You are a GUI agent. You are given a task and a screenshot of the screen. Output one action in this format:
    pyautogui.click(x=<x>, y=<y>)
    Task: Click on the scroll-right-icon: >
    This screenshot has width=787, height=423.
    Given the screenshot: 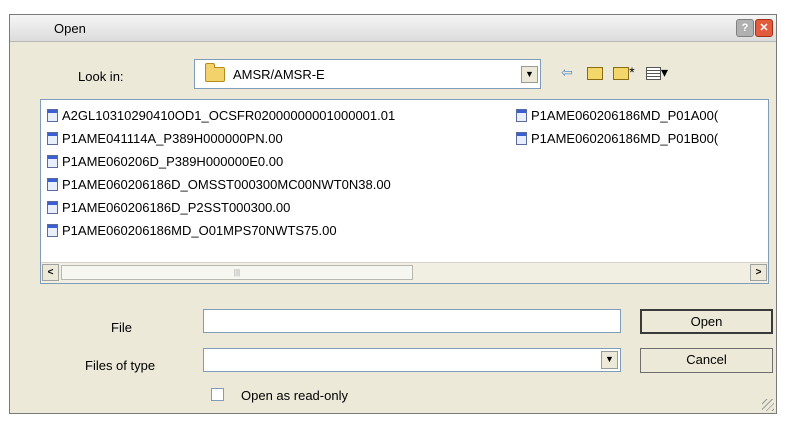 What is the action you would take?
    pyautogui.click(x=758, y=272)
    